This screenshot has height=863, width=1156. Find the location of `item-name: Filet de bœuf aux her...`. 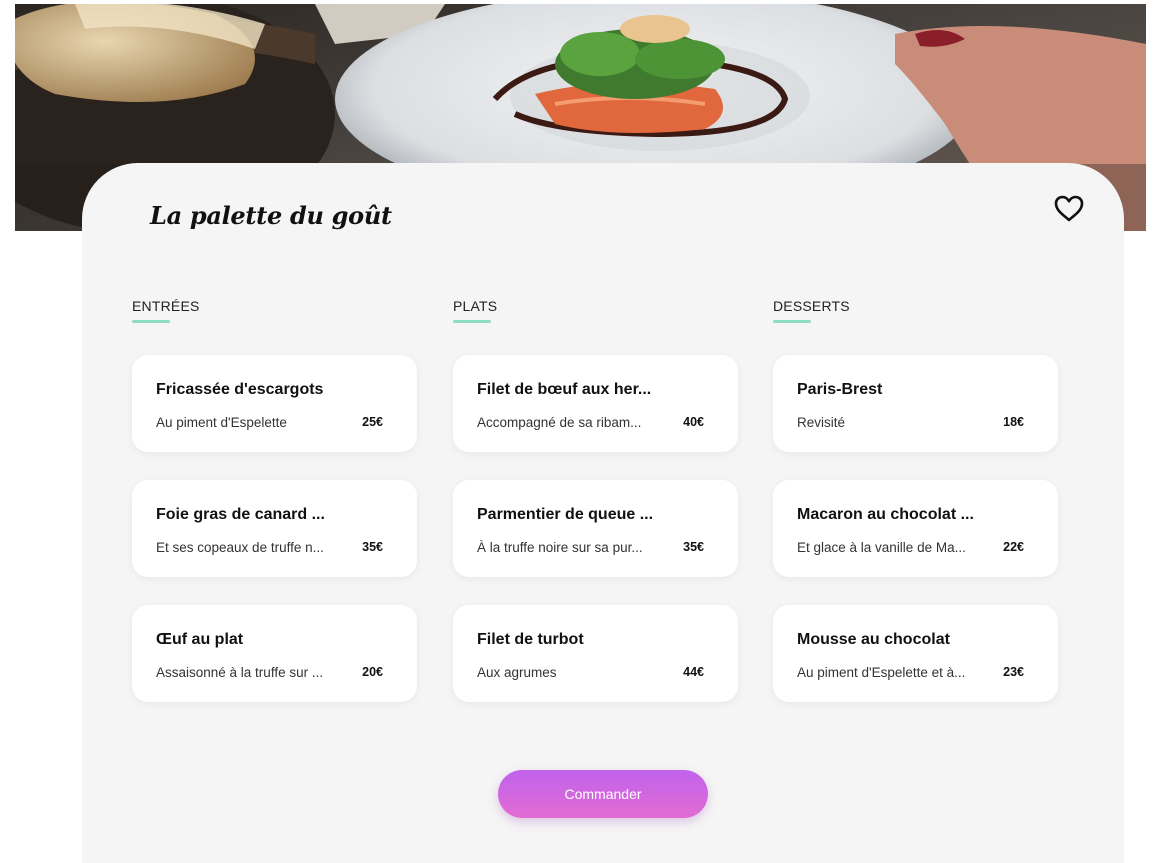

item-name: Filet de bœuf aux her... is located at coordinates (564, 389).